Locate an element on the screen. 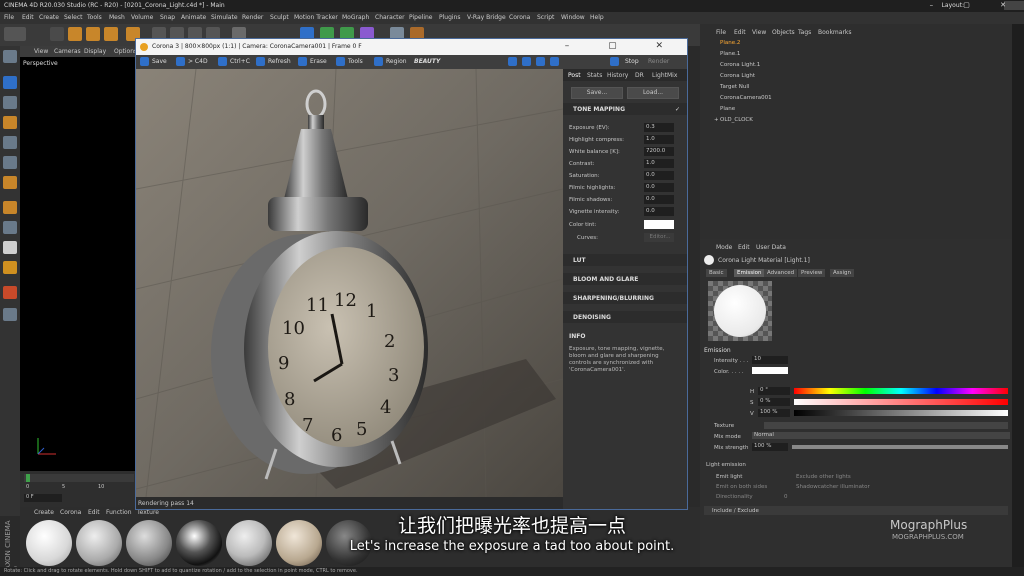 This screenshot has height=576, width=1024. menu-mograph: MoGraph is located at coordinates (355, 17).